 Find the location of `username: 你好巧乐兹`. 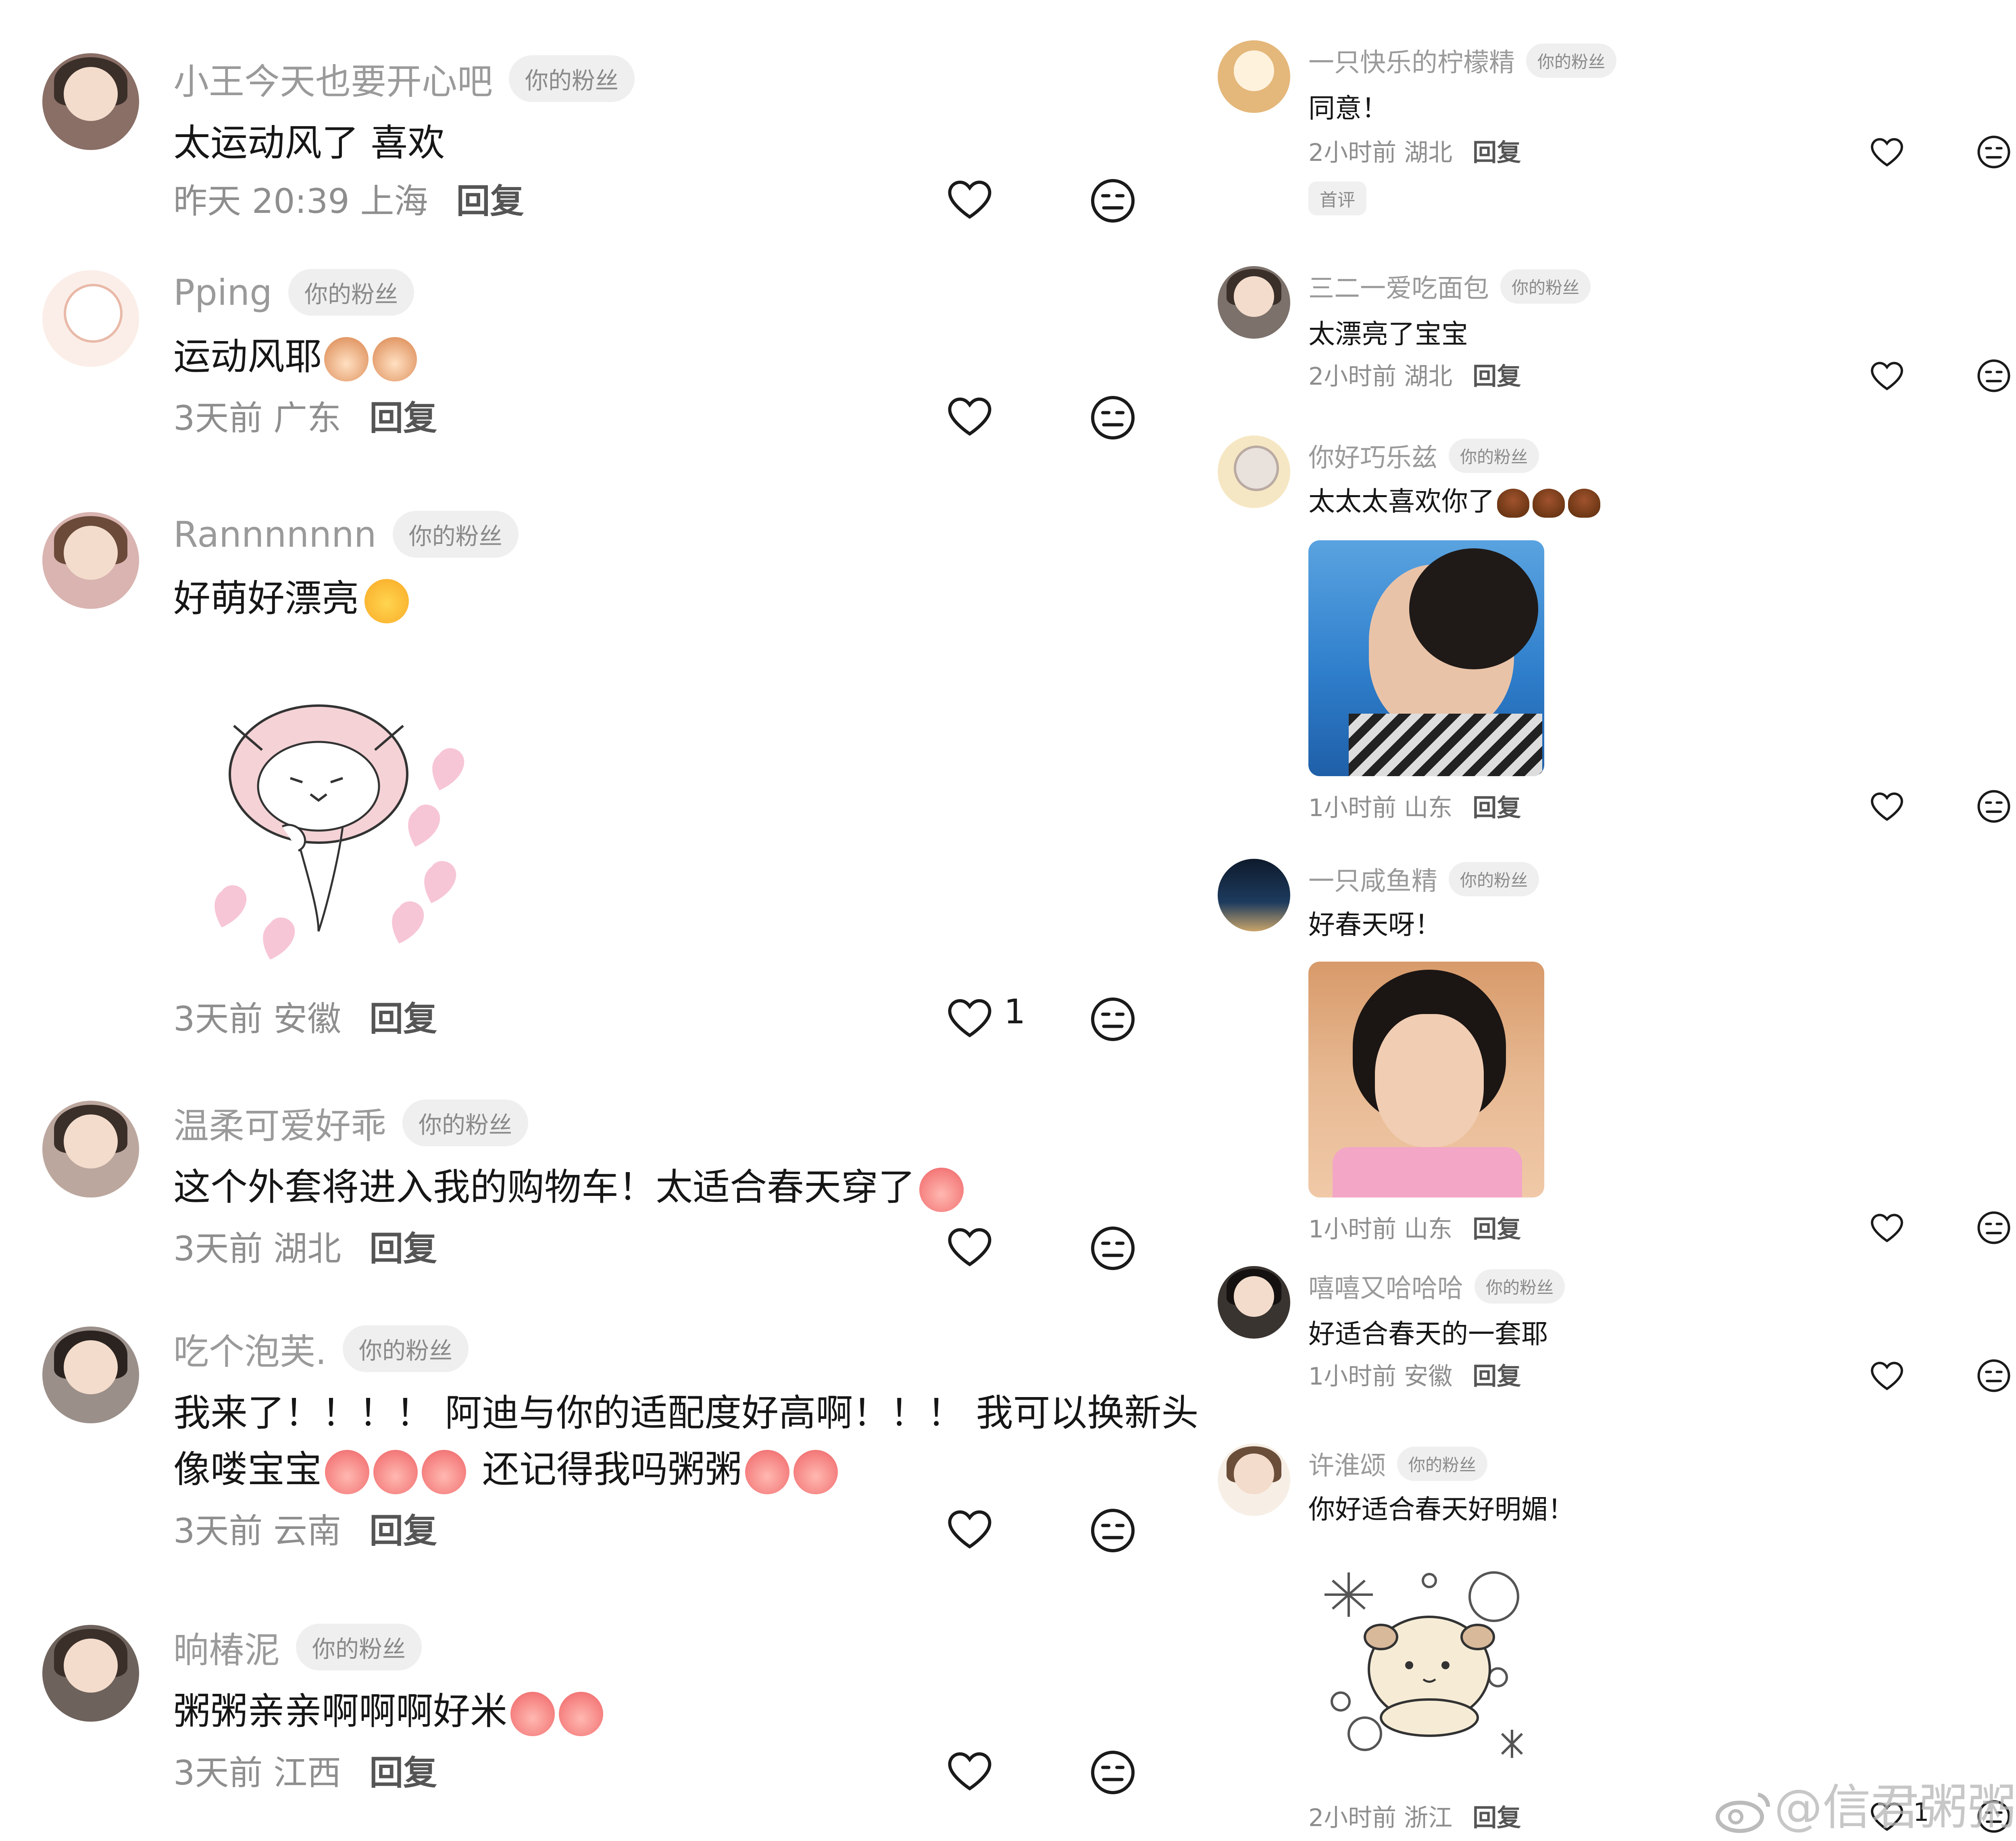

username: 你好巧乐兹 is located at coordinates (1372, 455).